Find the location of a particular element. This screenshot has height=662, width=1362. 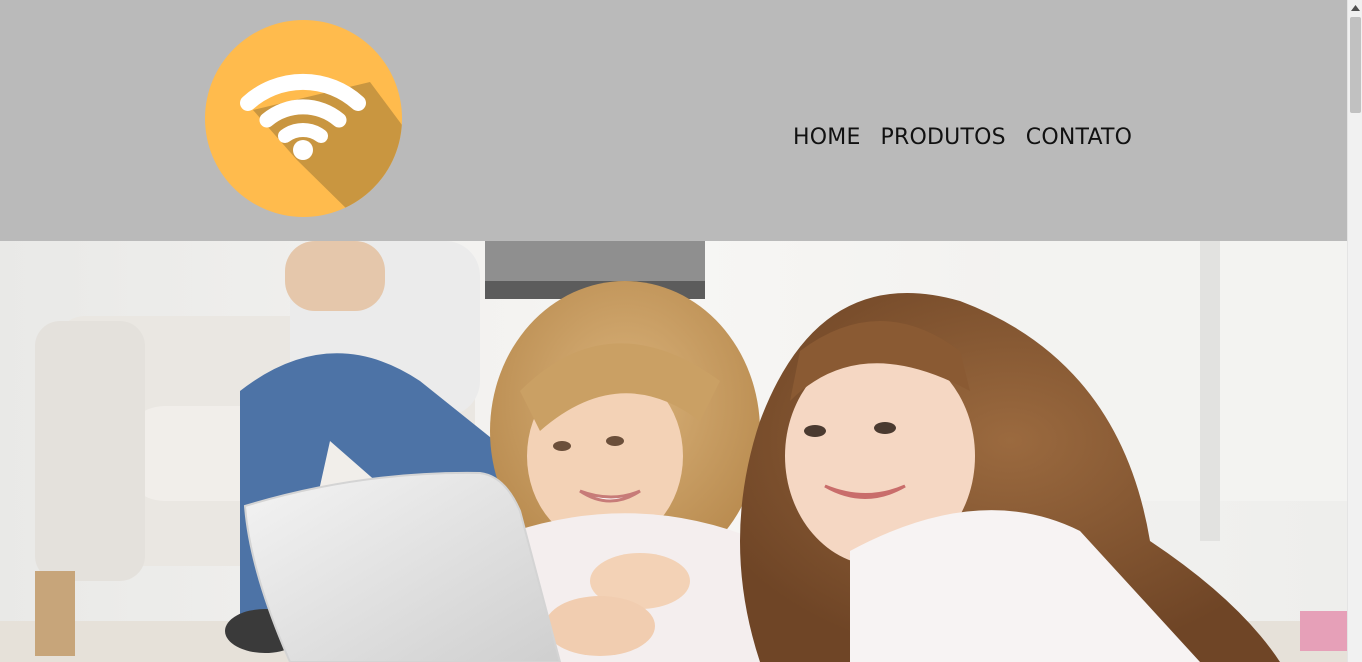

vertical-scrollbar is located at coordinates (1354, 331).